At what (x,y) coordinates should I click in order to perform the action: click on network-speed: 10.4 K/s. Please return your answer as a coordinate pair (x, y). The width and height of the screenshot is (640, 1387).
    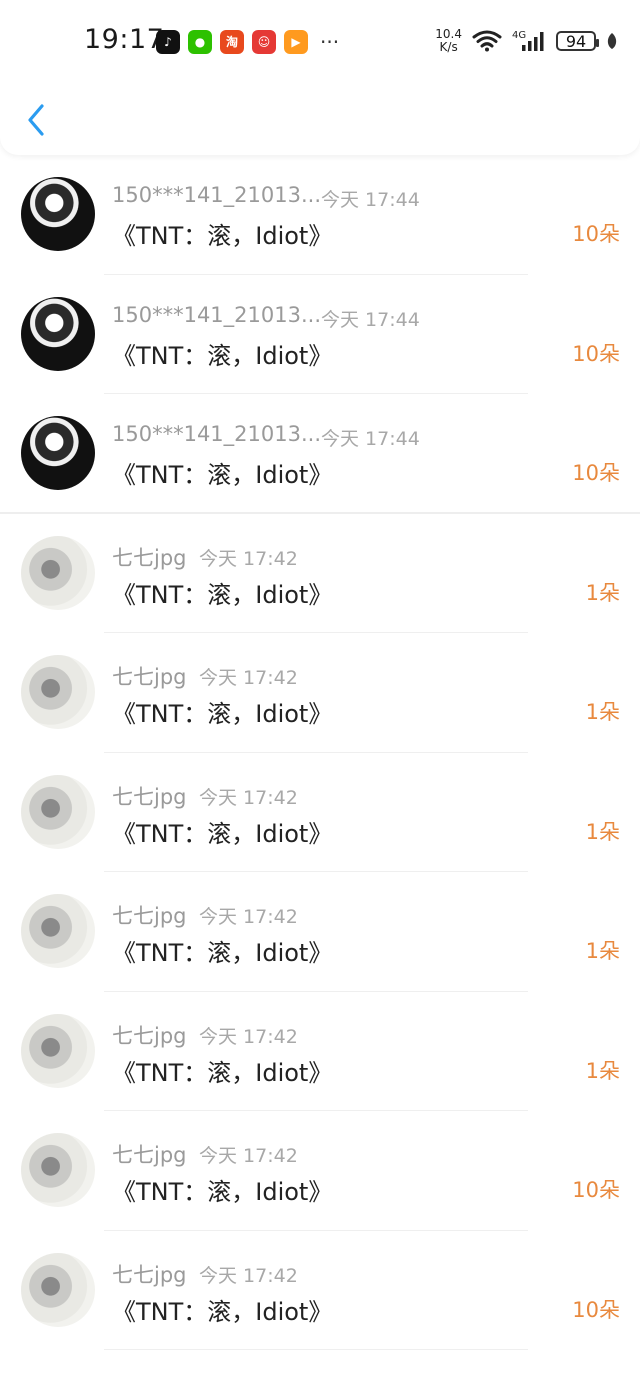
    Looking at the image, I should click on (448, 41).